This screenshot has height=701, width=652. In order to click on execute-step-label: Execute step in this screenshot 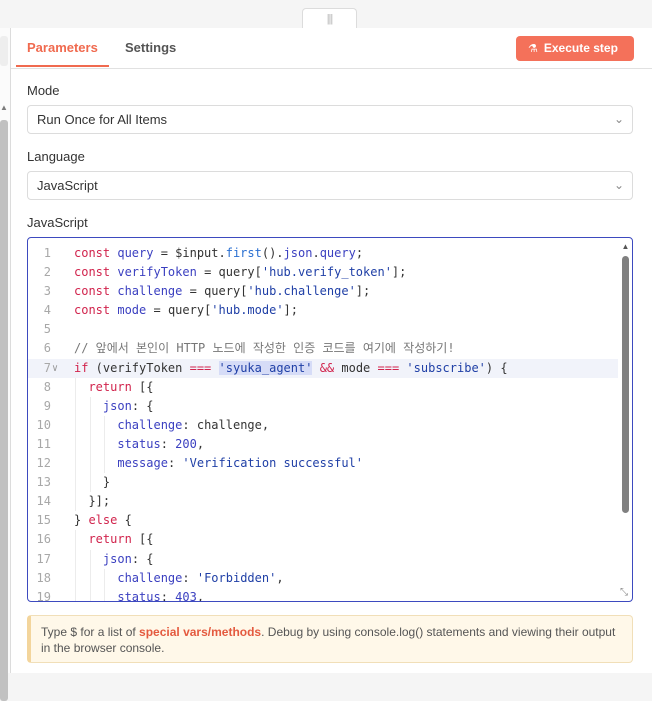, I will do `click(580, 48)`.